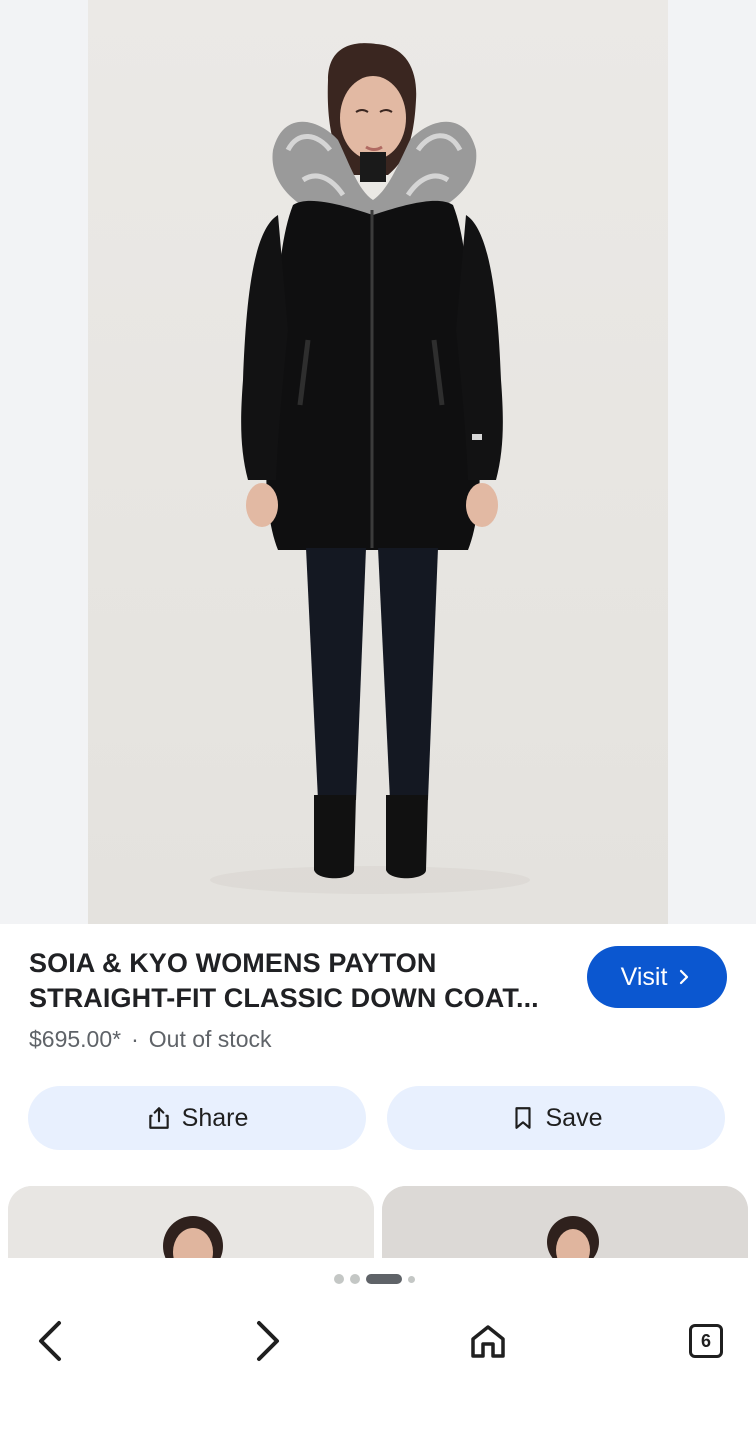 The width and height of the screenshot is (756, 1440). I want to click on price: $695.00*, so click(75, 1039).